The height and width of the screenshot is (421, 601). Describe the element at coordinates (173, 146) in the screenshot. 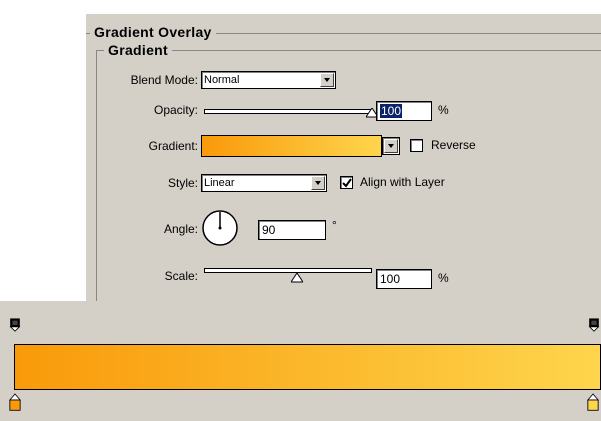

I see `gradient-label: Gradient:` at that location.